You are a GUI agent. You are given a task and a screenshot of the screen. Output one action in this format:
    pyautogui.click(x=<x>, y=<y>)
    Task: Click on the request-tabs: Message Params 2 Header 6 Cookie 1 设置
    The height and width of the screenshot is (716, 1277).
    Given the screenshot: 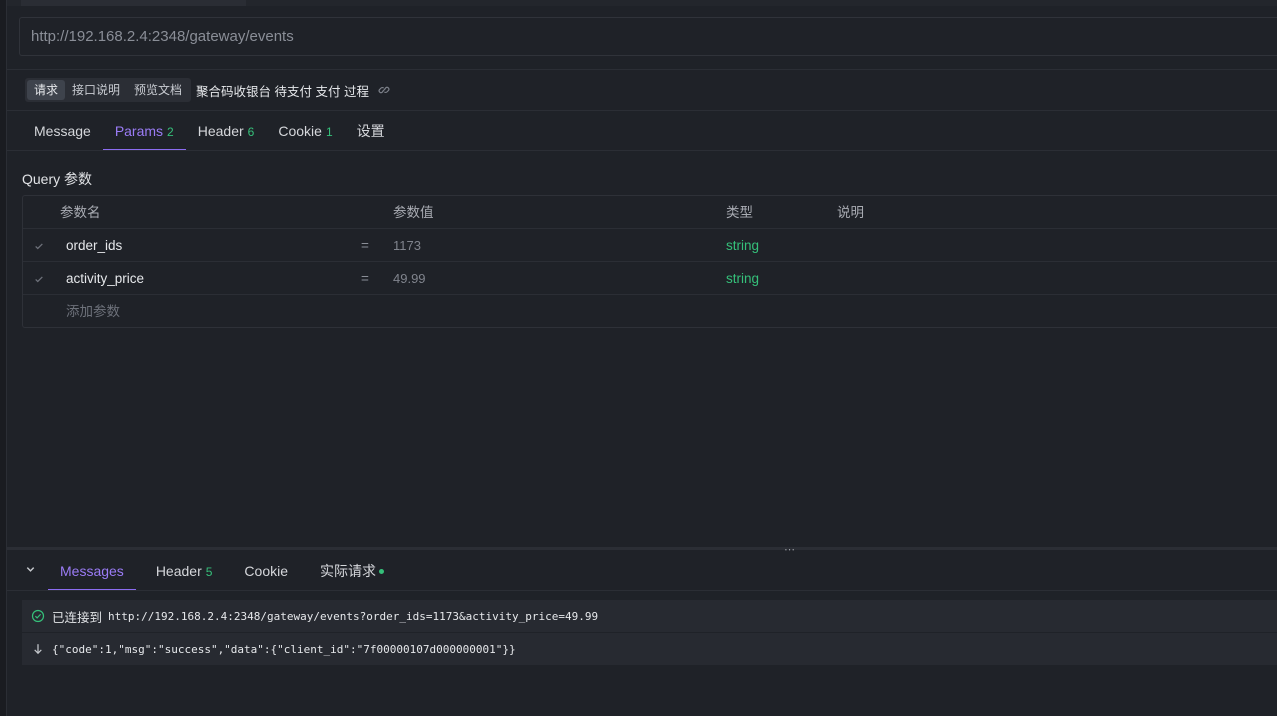 What is the action you would take?
    pyautogui.click(x=209, y=131)
    